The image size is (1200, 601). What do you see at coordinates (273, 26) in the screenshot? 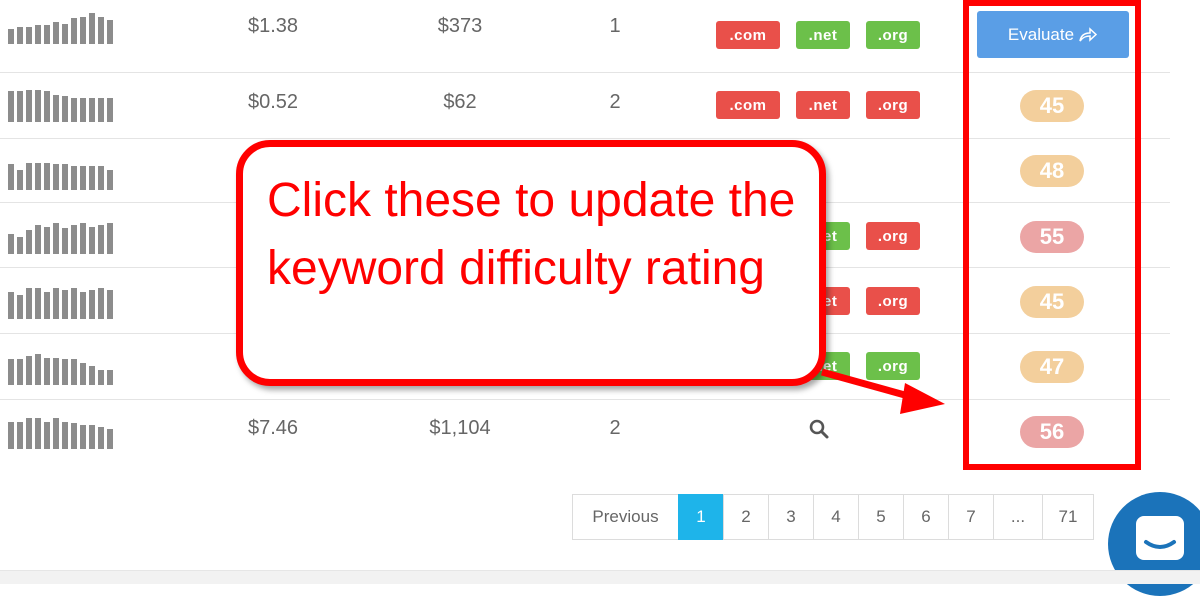
I see `cpc-value: $1.38` at bounding box center [273, 26].